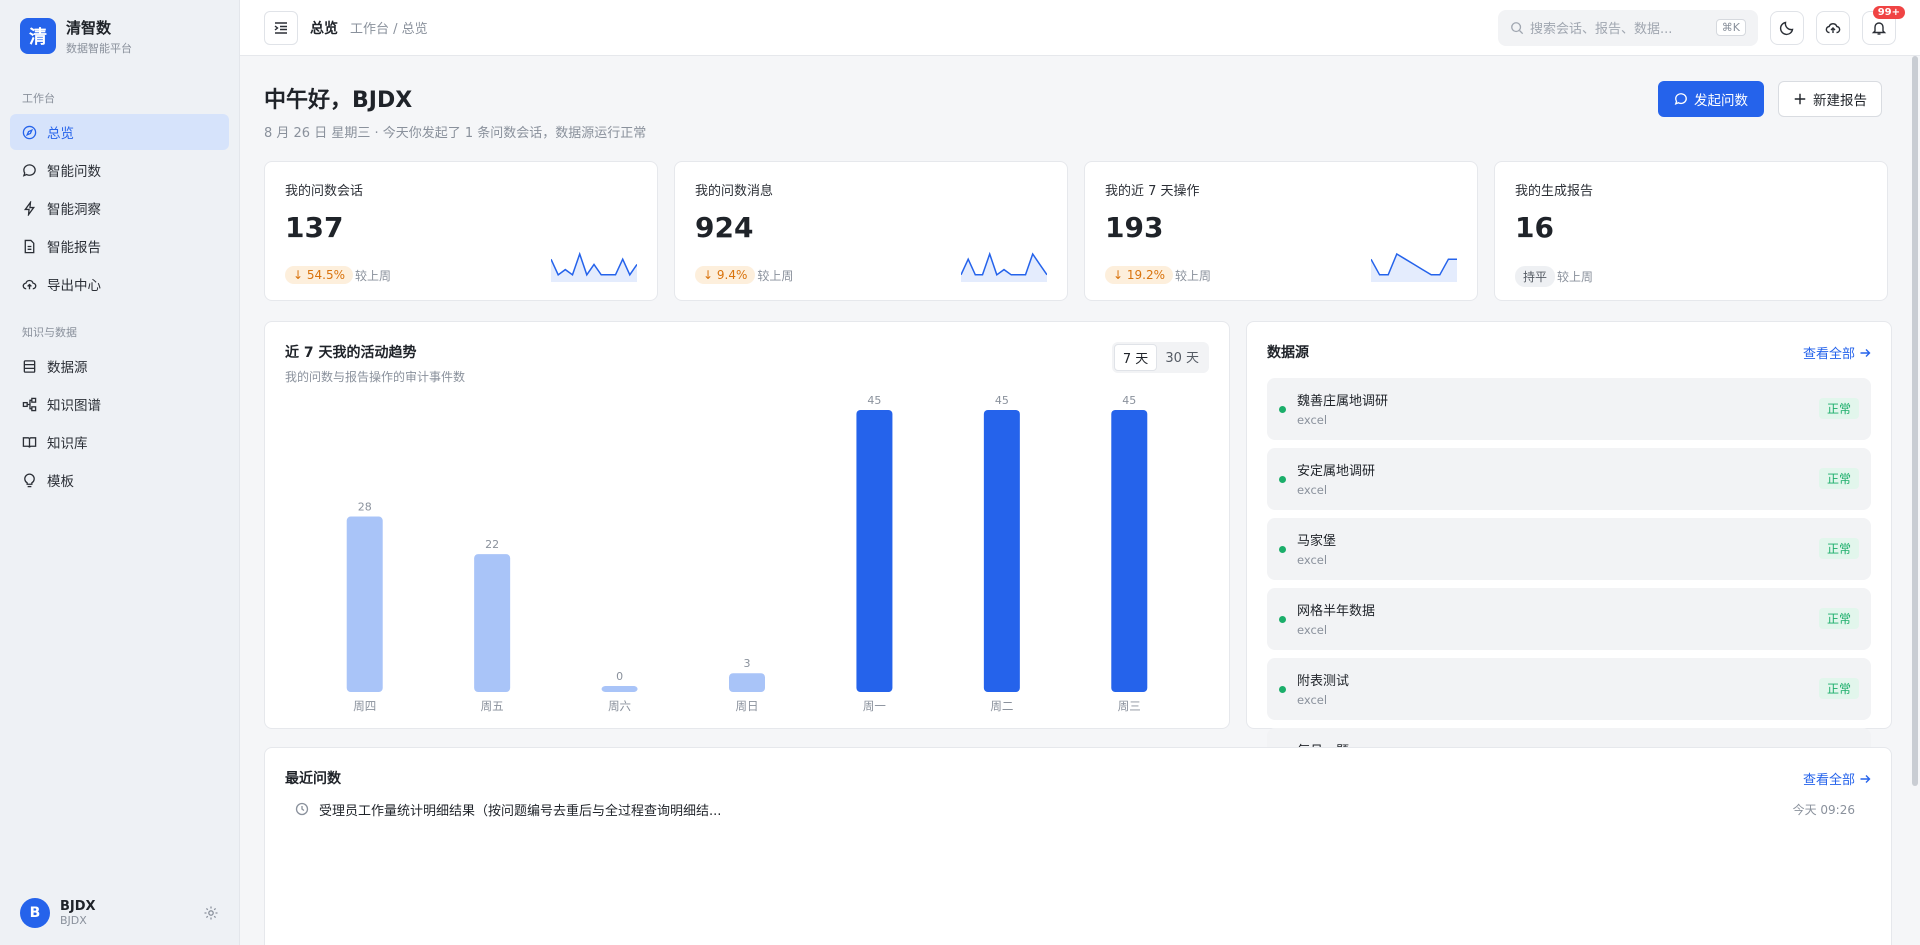 The width and height of the screenshot is (1920, 945). What do you see at coordinates (1800, 99) in the screenshot?
I see `plus-icon` at bounding box center [1800, 99].